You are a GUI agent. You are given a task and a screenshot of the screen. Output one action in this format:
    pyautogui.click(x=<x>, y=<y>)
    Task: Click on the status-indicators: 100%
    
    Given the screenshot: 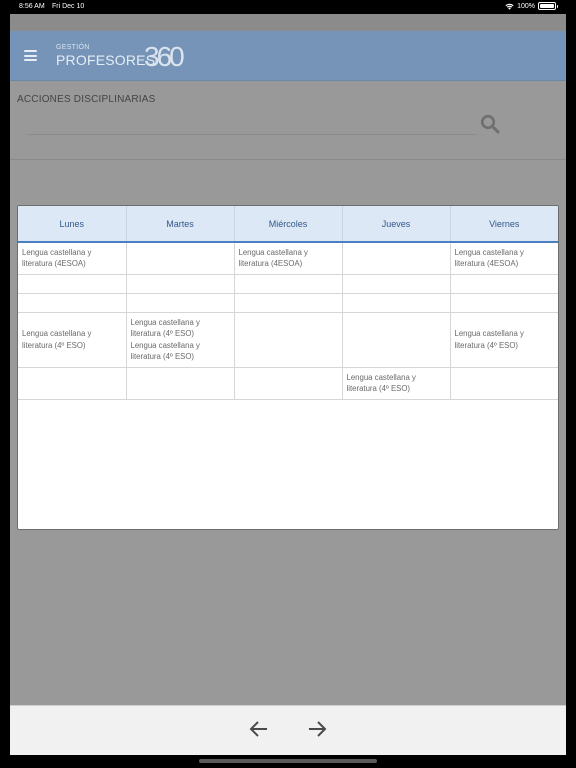 What is the action you would take?
    pyautogui.click(x=531, y=6)
    